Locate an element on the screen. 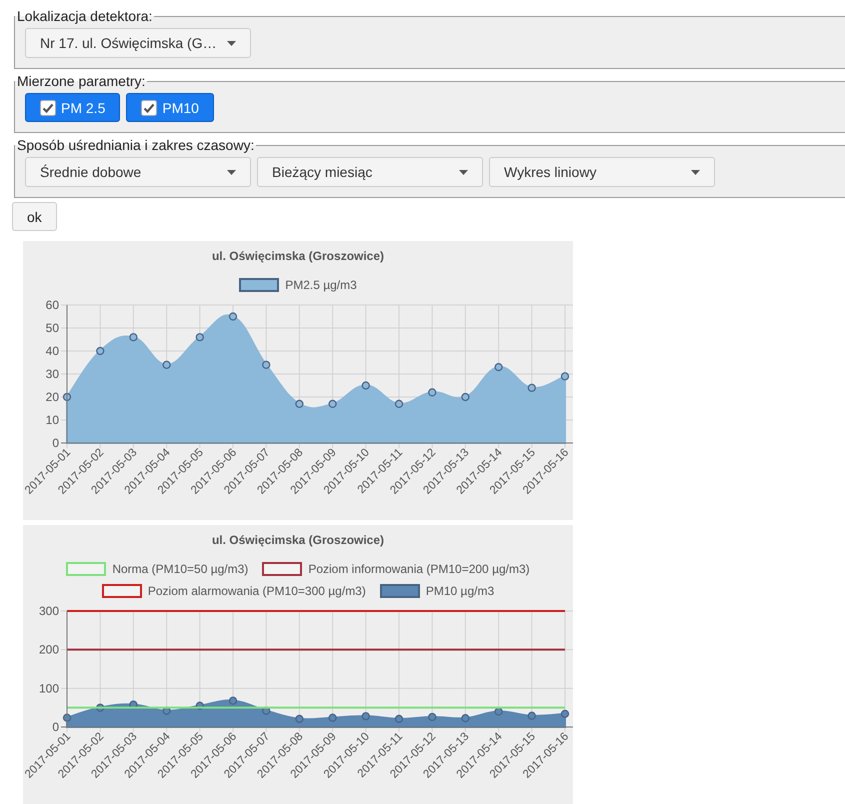 The height and width of the screenshot is (804, 845). legend-item: Poziom alarmowania (PM10=300 µg/m3) is located at coordinates (234, 591).